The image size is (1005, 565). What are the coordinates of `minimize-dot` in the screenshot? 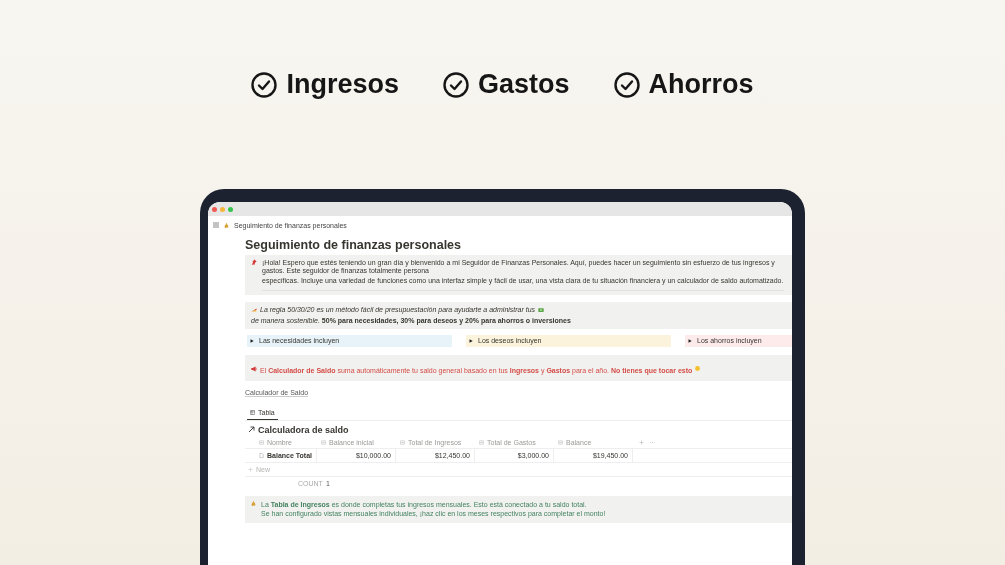 It's located at (222, 209).